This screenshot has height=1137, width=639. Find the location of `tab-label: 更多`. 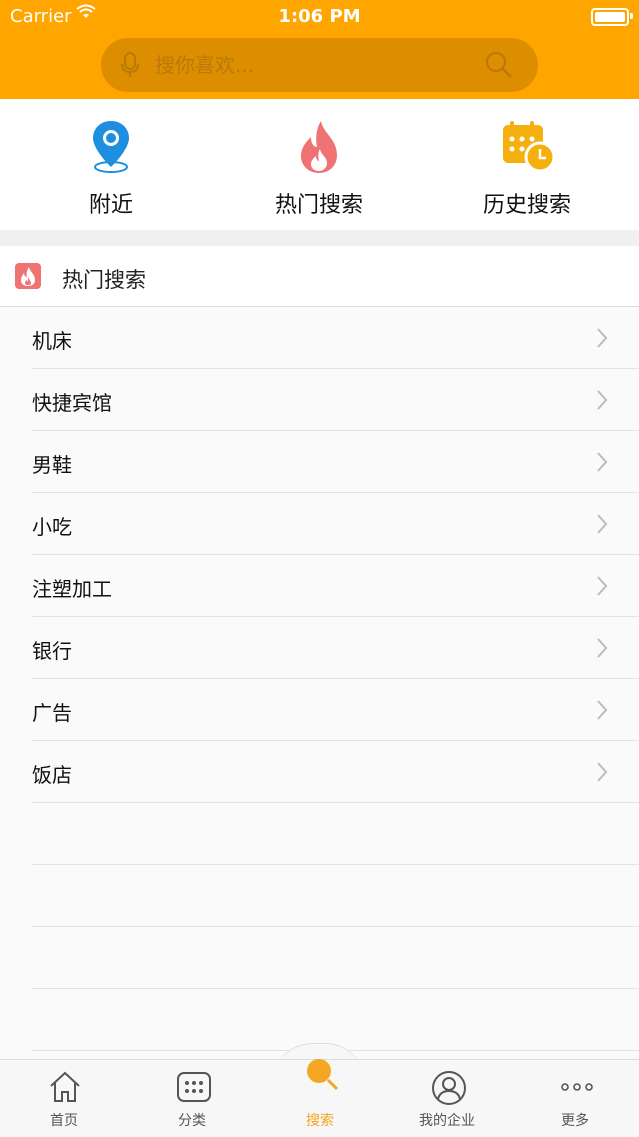

tab-label: 更多 is located at coordinates (575, 1121).